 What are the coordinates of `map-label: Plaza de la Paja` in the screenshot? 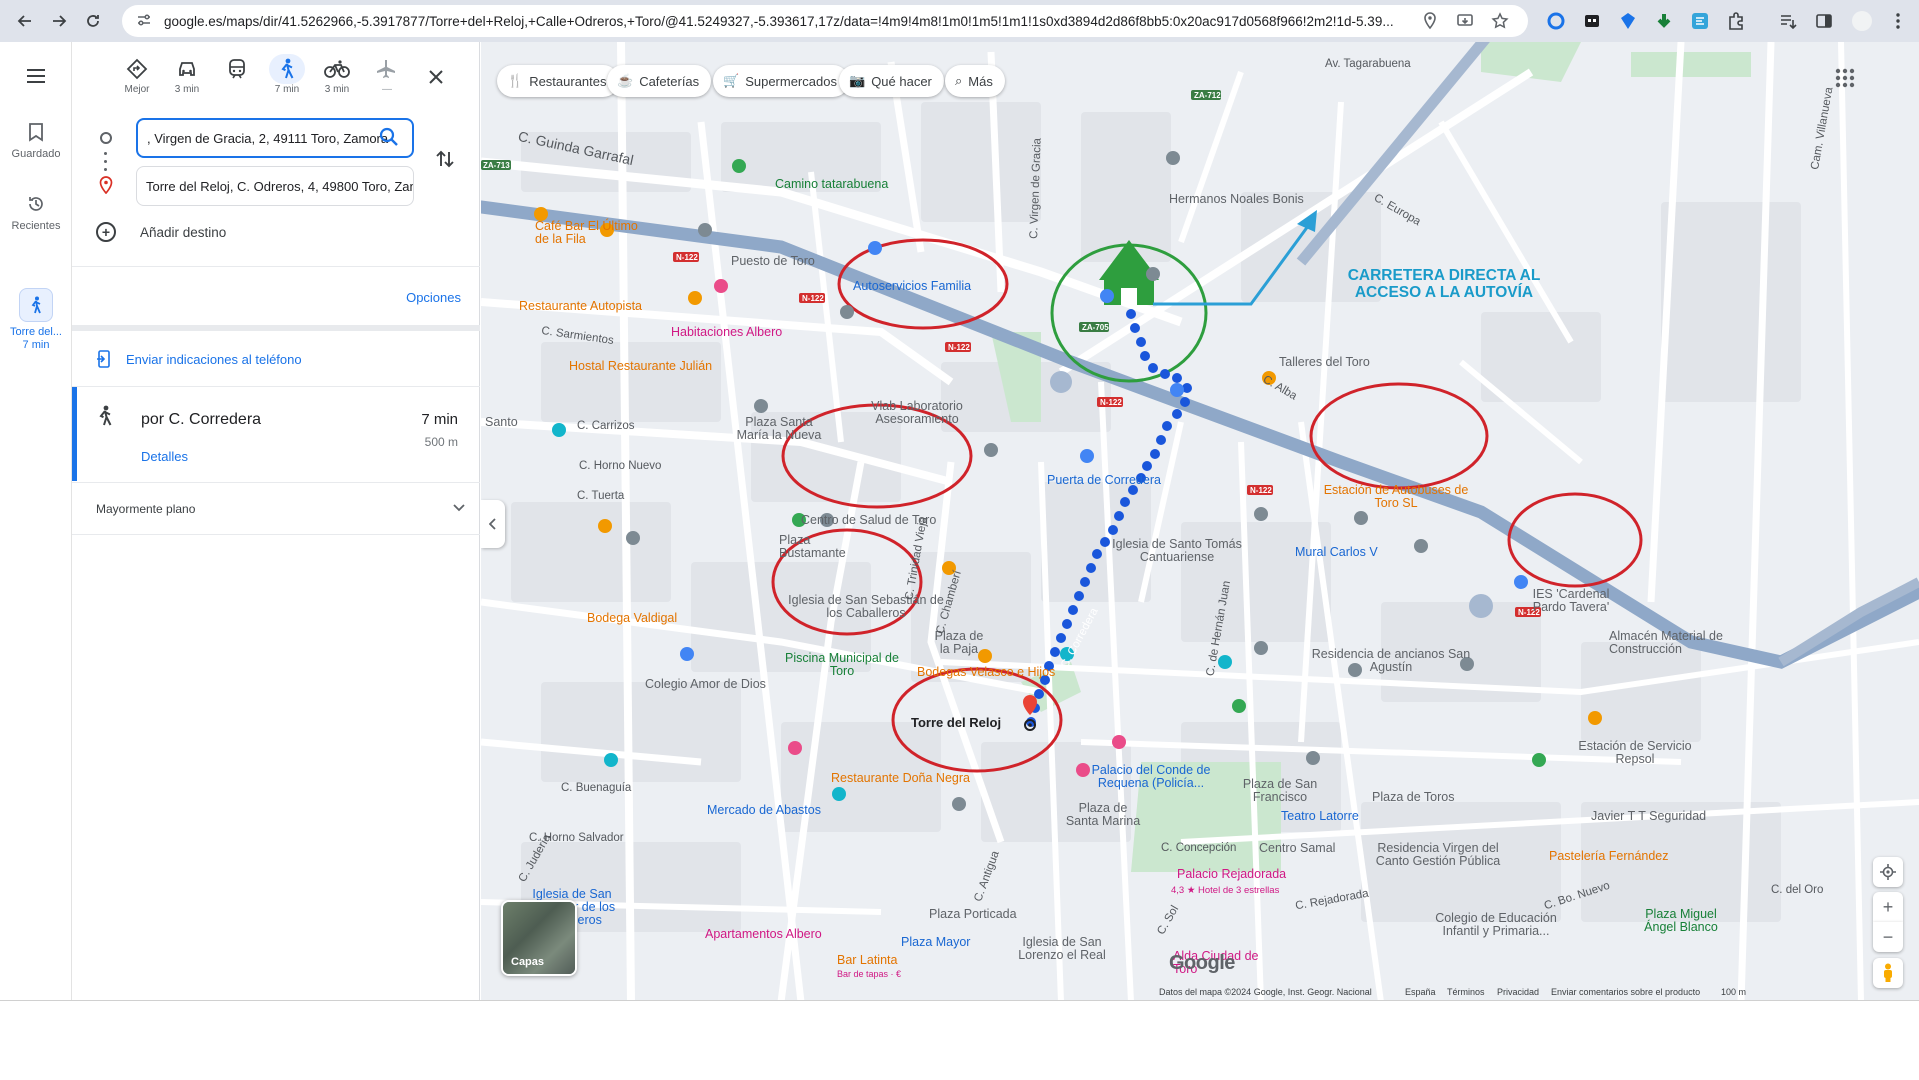 It's located at (959, 642).